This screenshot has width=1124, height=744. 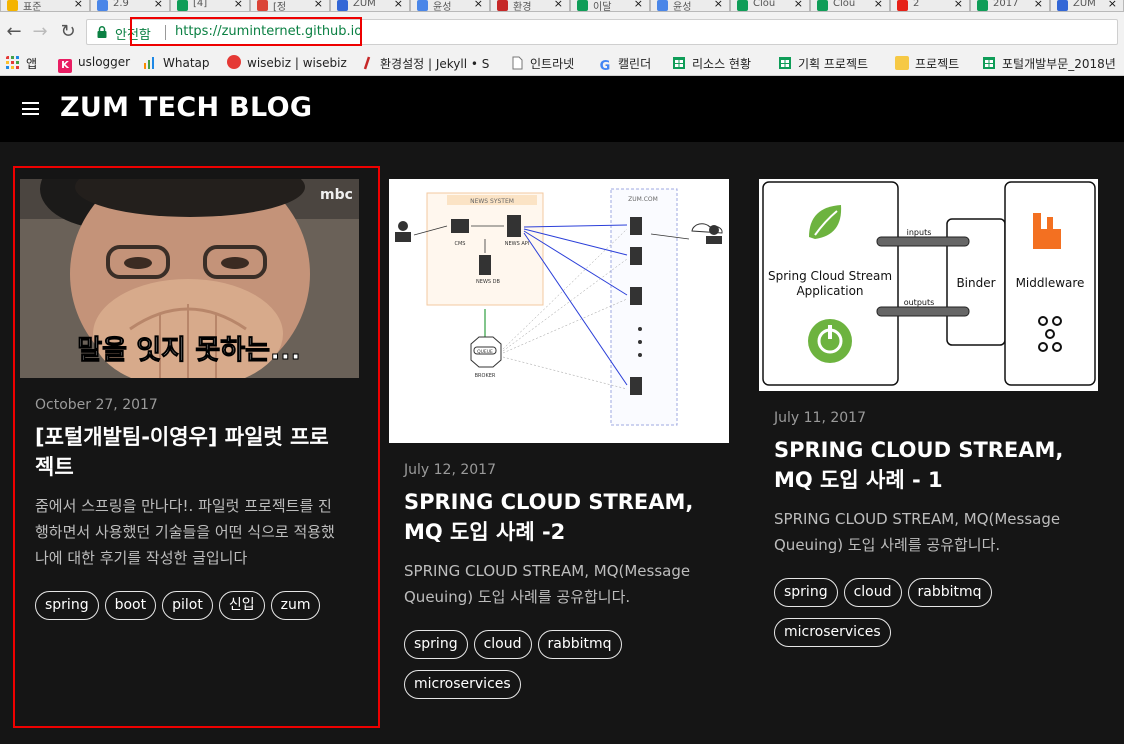 What do you see at coordinates (928, 465) in the screenshot?
I see `post-title: SPRING CLOUD STREAM, MQ 도입 사례 - 1` at bounding box center [928, 465].